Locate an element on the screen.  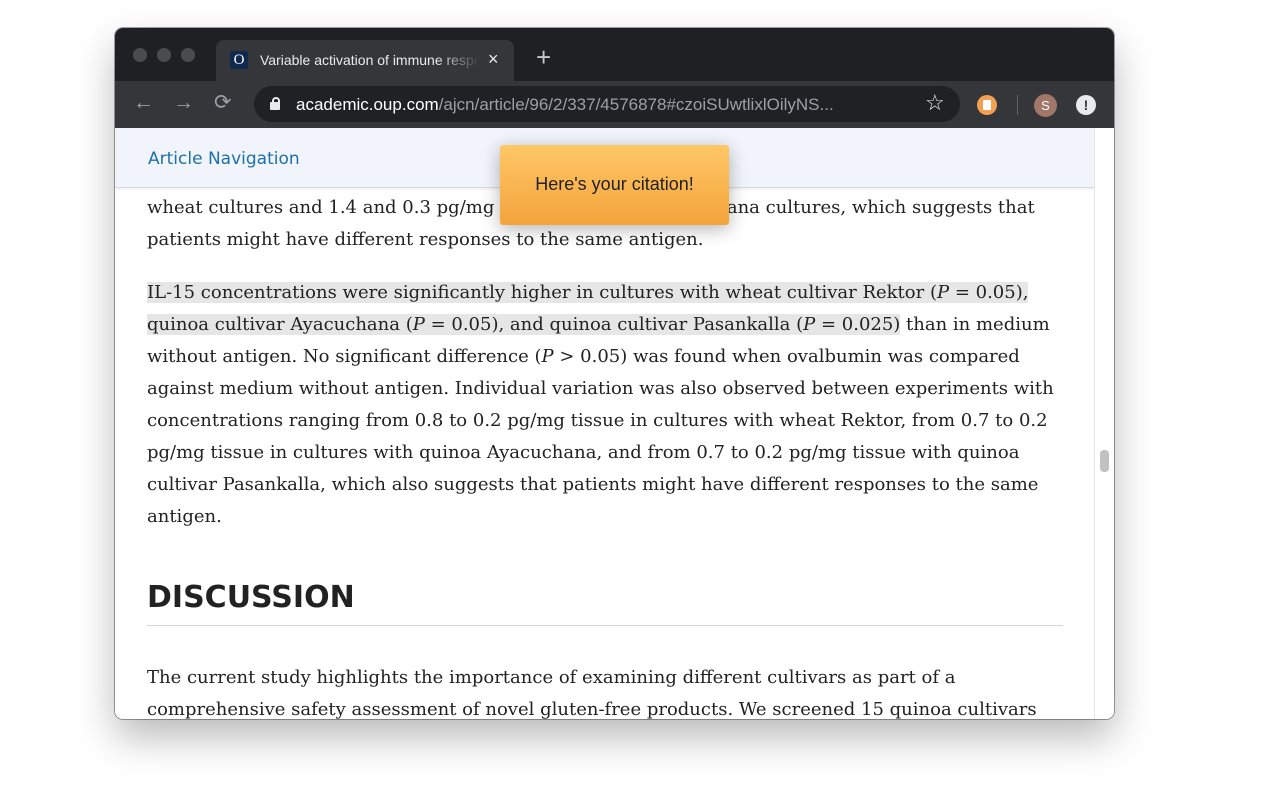
tab-close-icon: × is located at coordinates (493, 59).